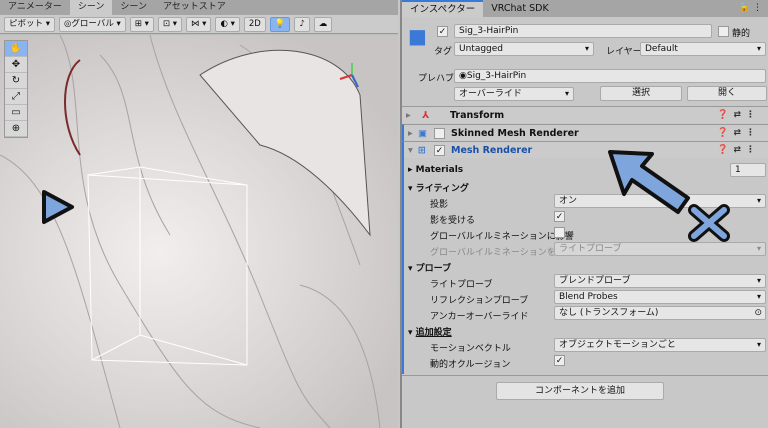 The height and width of the screenshot is (428, 768). What do you see at coordinates (439, 150) in the screenshot?
I see `mesh-renderer-enable-checkbox: ✓` at bounding box center [439, 150].